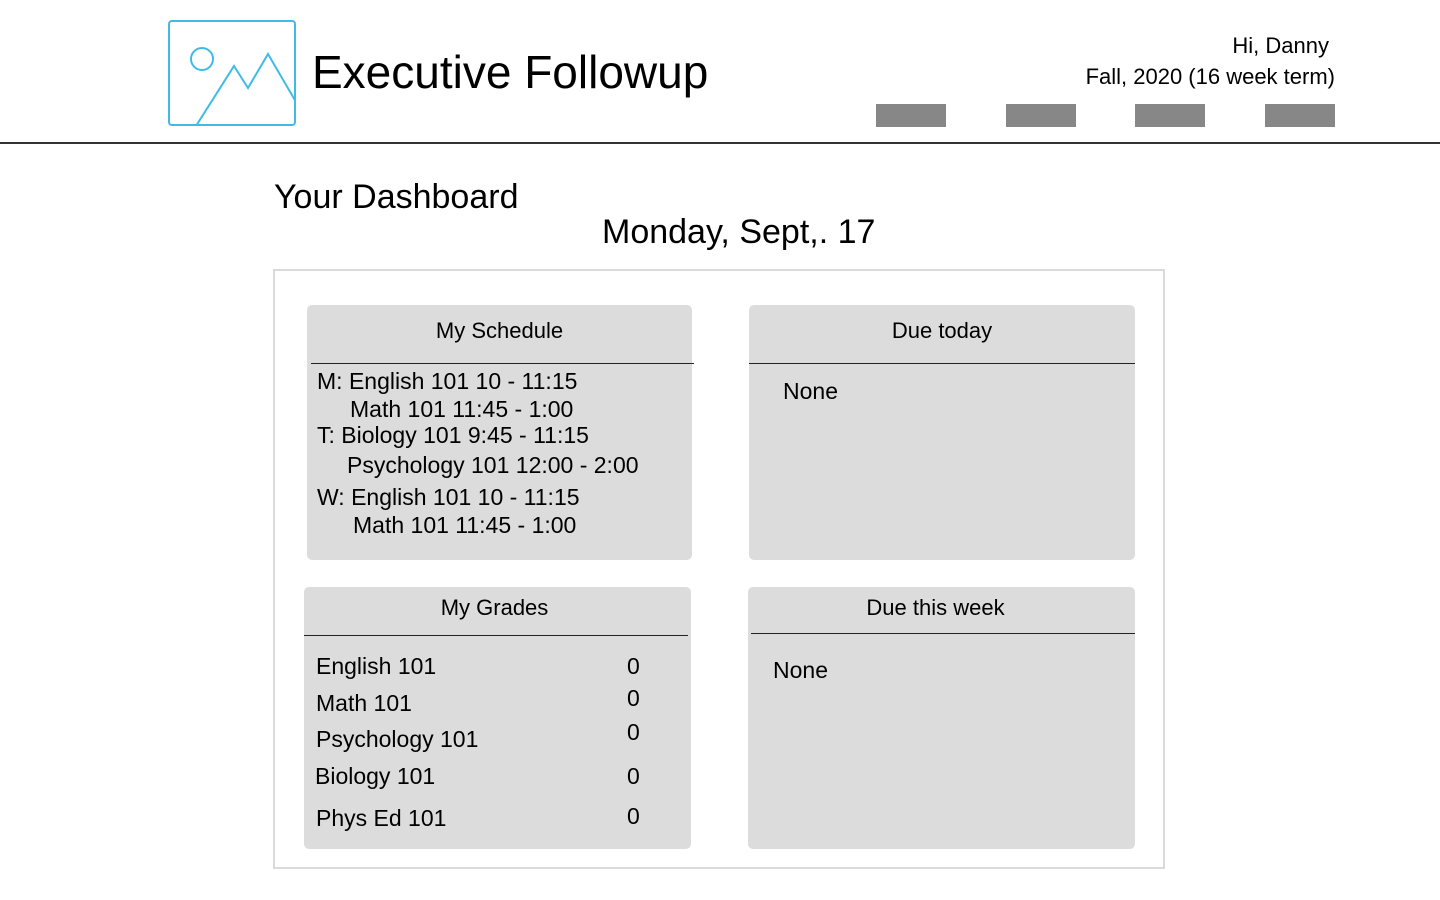 The image size is (1440, 900). Describe the element at coordinates (375, 776) in the screenshot. I see `grade-course: Biology 101` at that location.